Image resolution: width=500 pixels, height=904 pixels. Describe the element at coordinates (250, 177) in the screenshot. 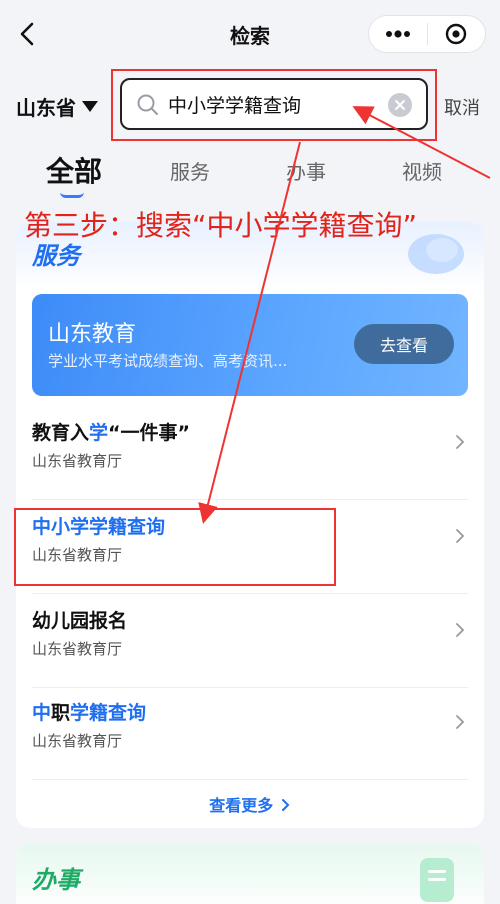

I see `tab-bar: 全部 服务 办事 视频` at that location.